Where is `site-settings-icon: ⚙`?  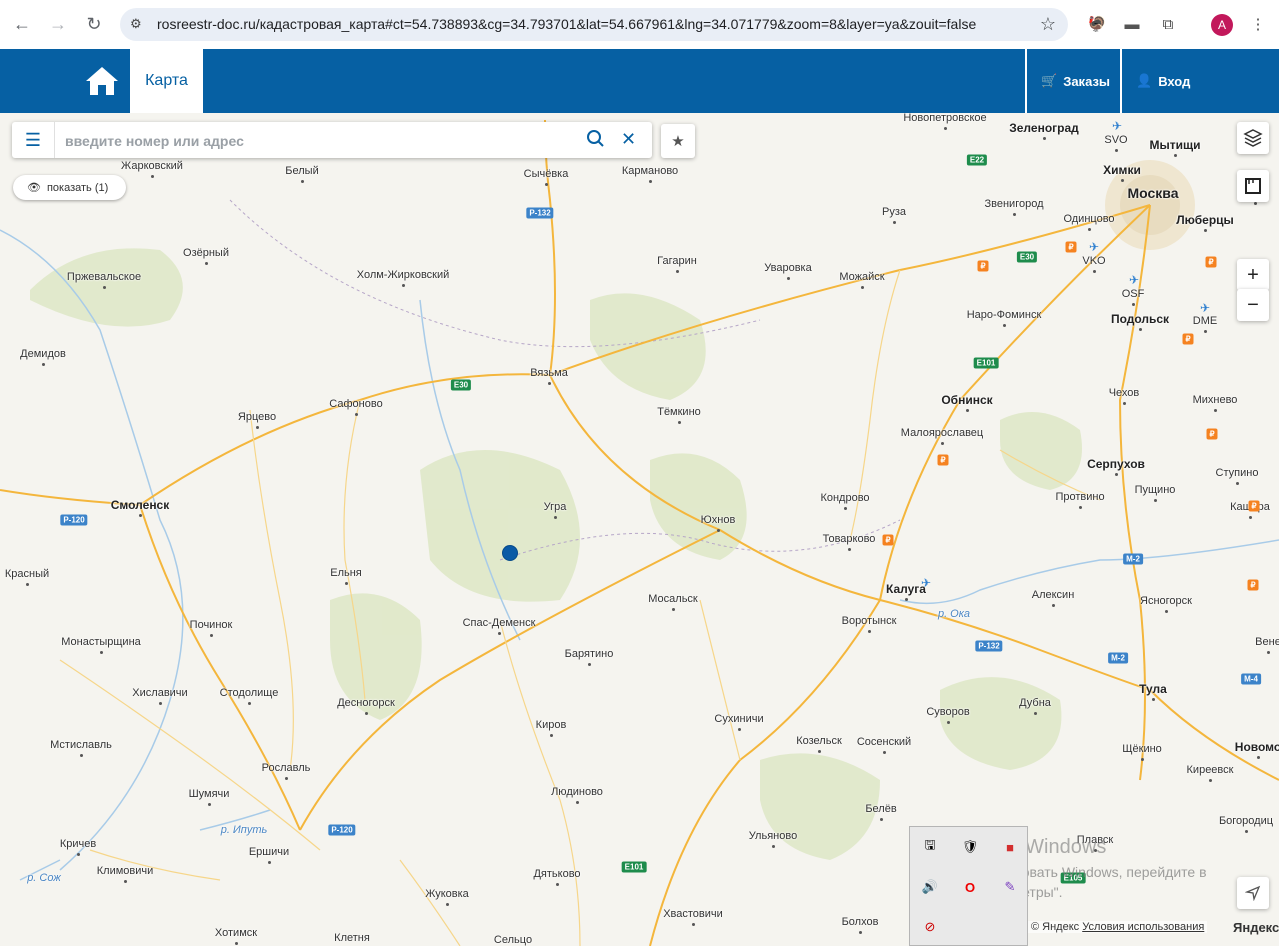 site-settings-icon: ⚙ is located at coordinates (138, 24).